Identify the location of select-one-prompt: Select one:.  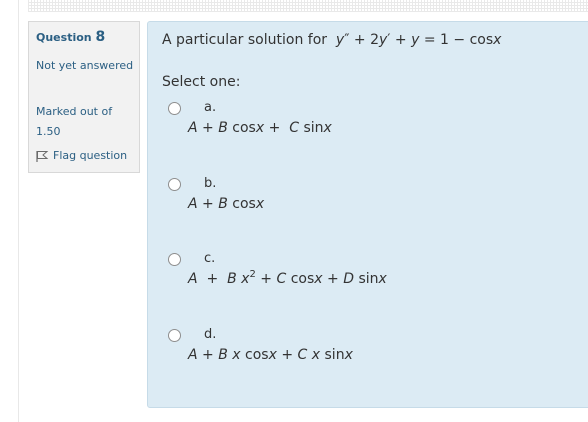
(201, 82).